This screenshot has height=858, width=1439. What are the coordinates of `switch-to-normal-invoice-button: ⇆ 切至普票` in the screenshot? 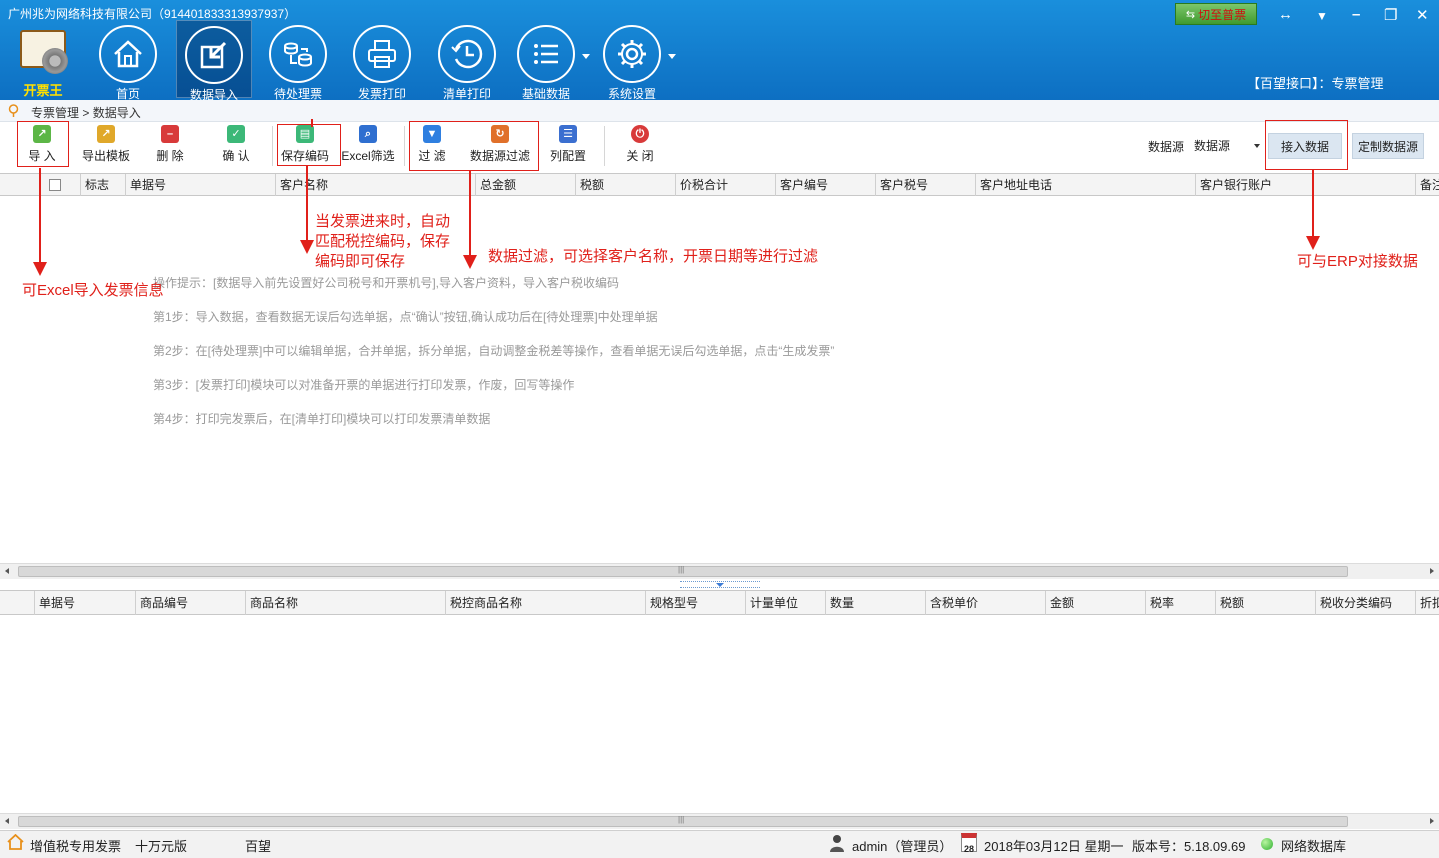 It's located at (1216, 14).